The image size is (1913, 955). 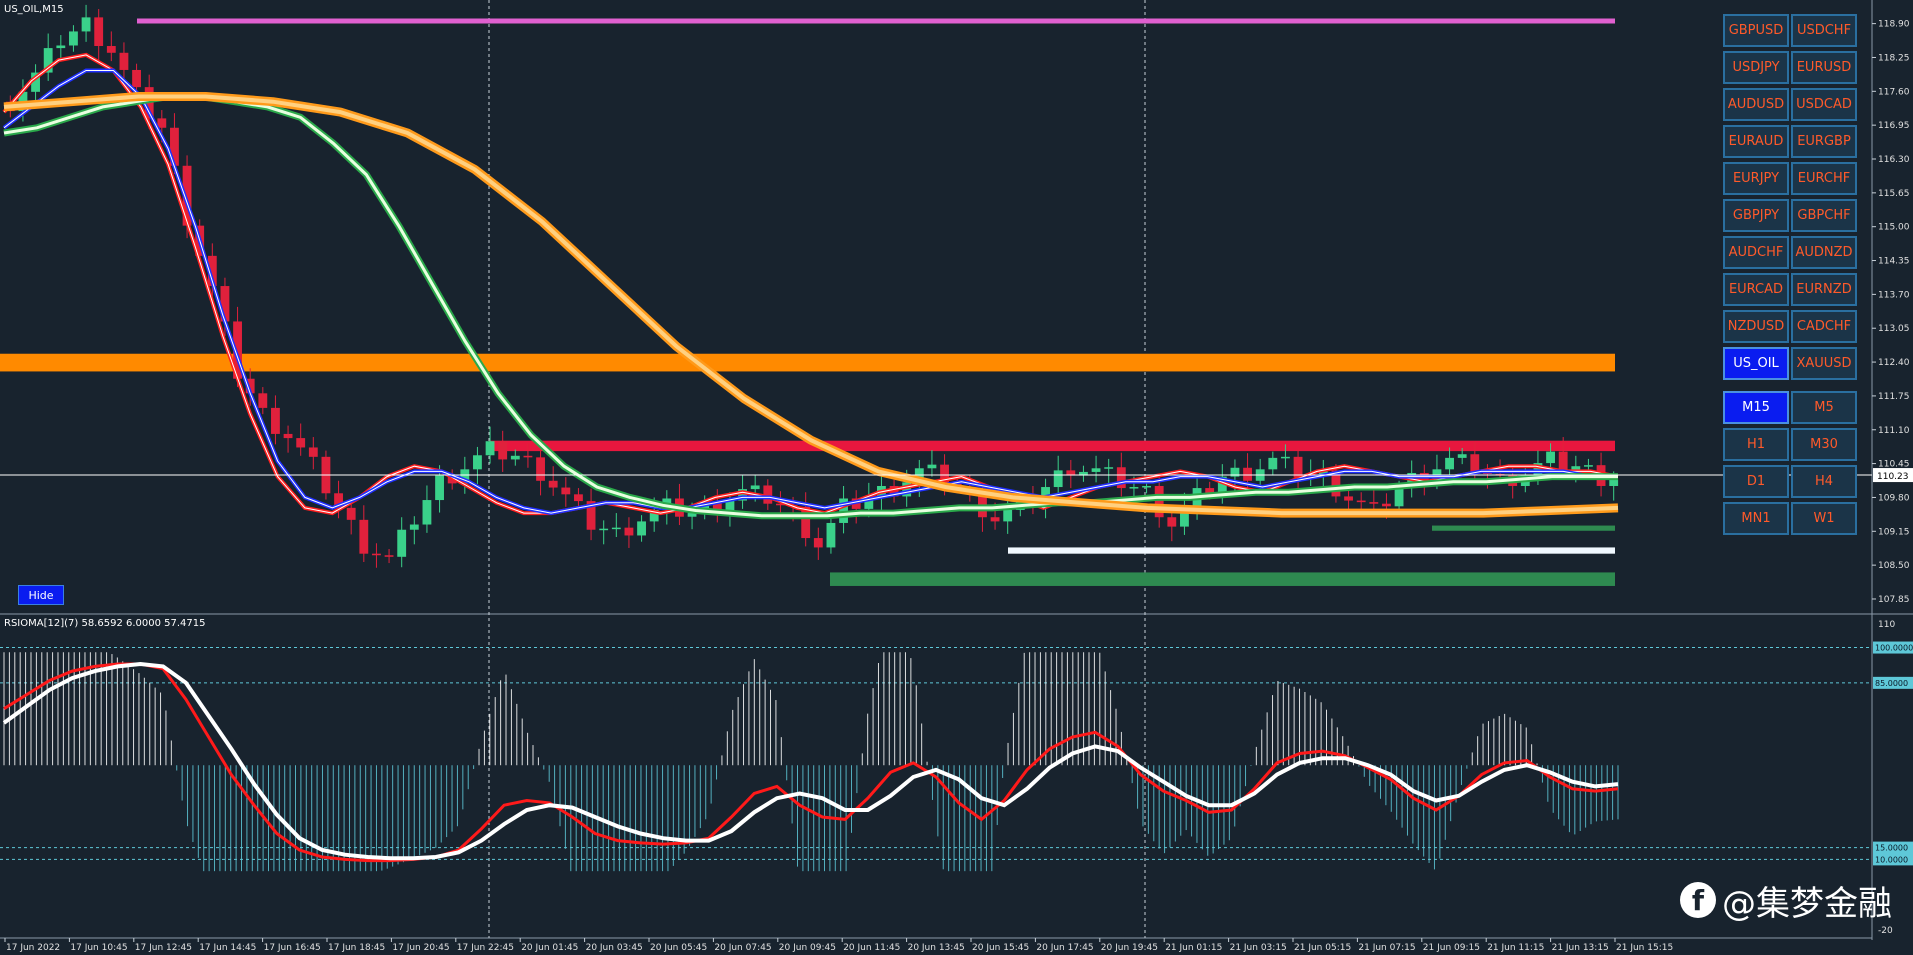 I want to click on price-tick-label: 116.30, so click(x=1894, y=160).